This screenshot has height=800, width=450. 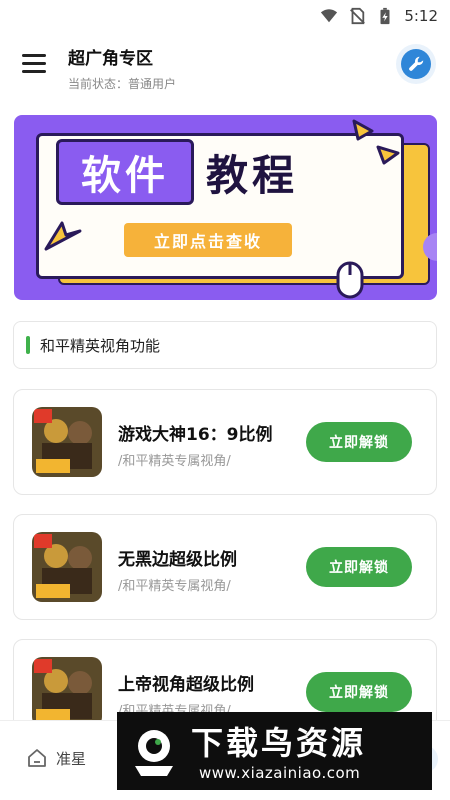 What do you see at coordinates (225, 16) in the screenshot?
I see `status-bar: 5:12` at bounding box center [225, 16].